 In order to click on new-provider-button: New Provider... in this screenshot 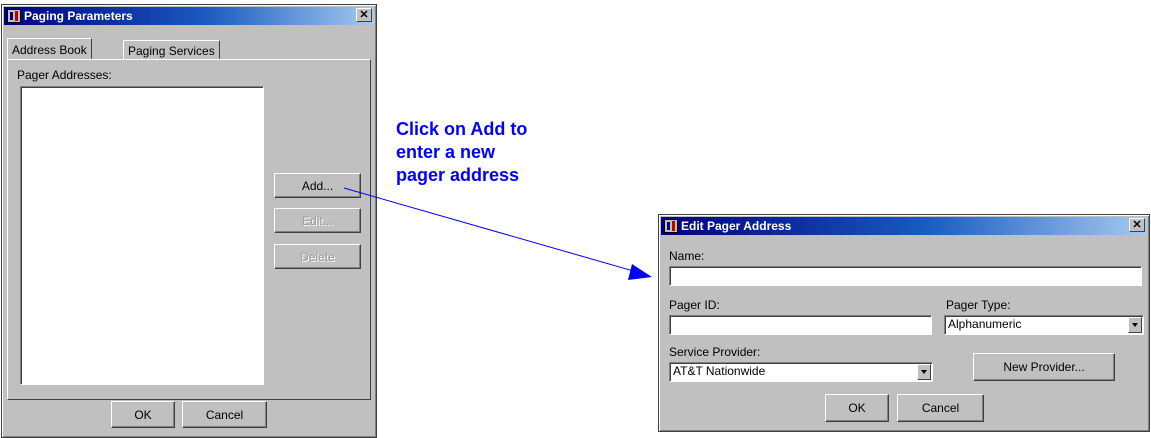, I will do `click(1044, 367)`.